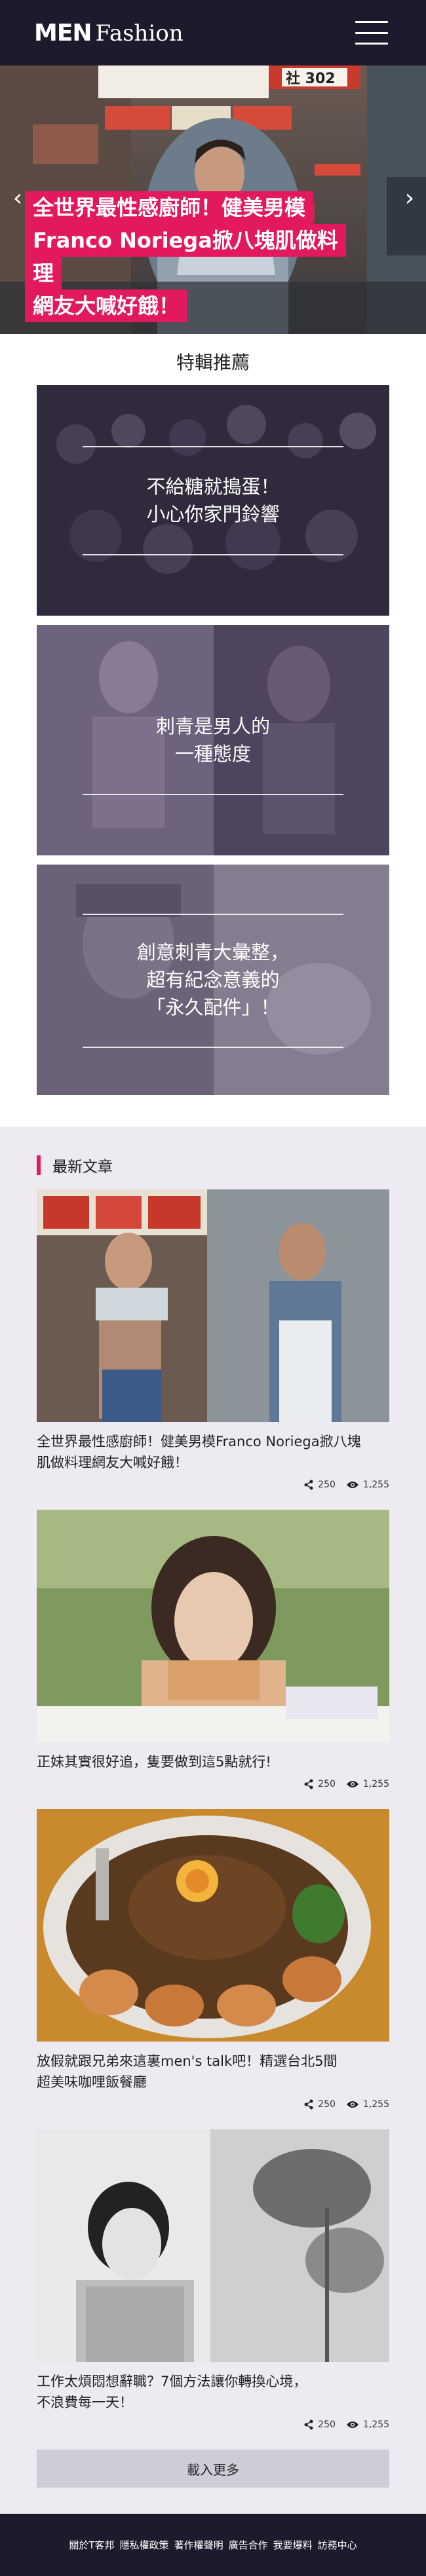  What do you see at coordinates (144, 2545) in the screenshot?
I see `footer-link-privacy: 隱私權政策` at bounding box center [144, 2545].